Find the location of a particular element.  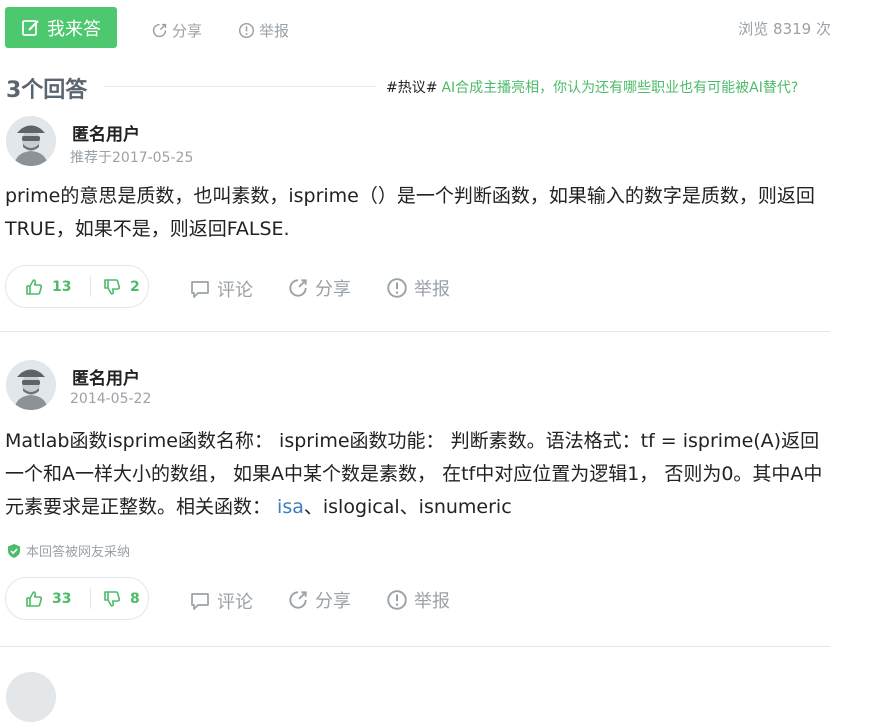

header-divider is located at coordinates (240, 86).